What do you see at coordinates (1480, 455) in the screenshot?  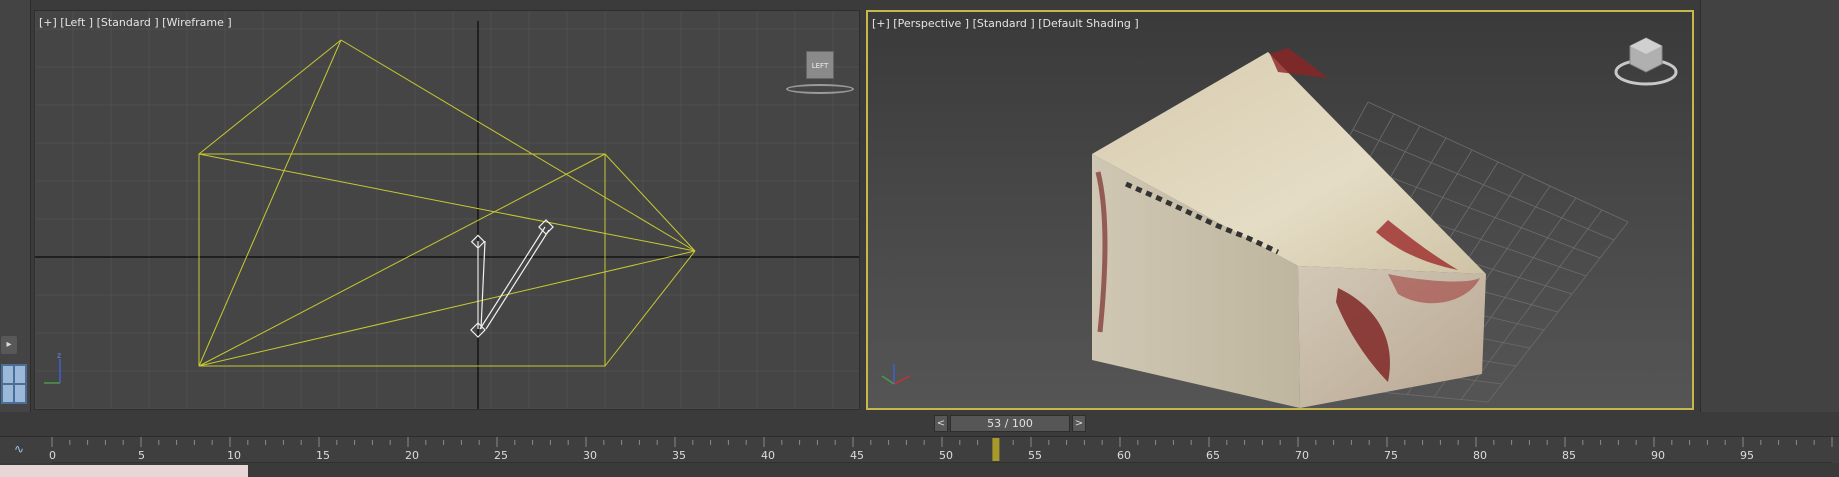 I see `trackbar-tick-label: 80` at bounding box center [1480, 455].